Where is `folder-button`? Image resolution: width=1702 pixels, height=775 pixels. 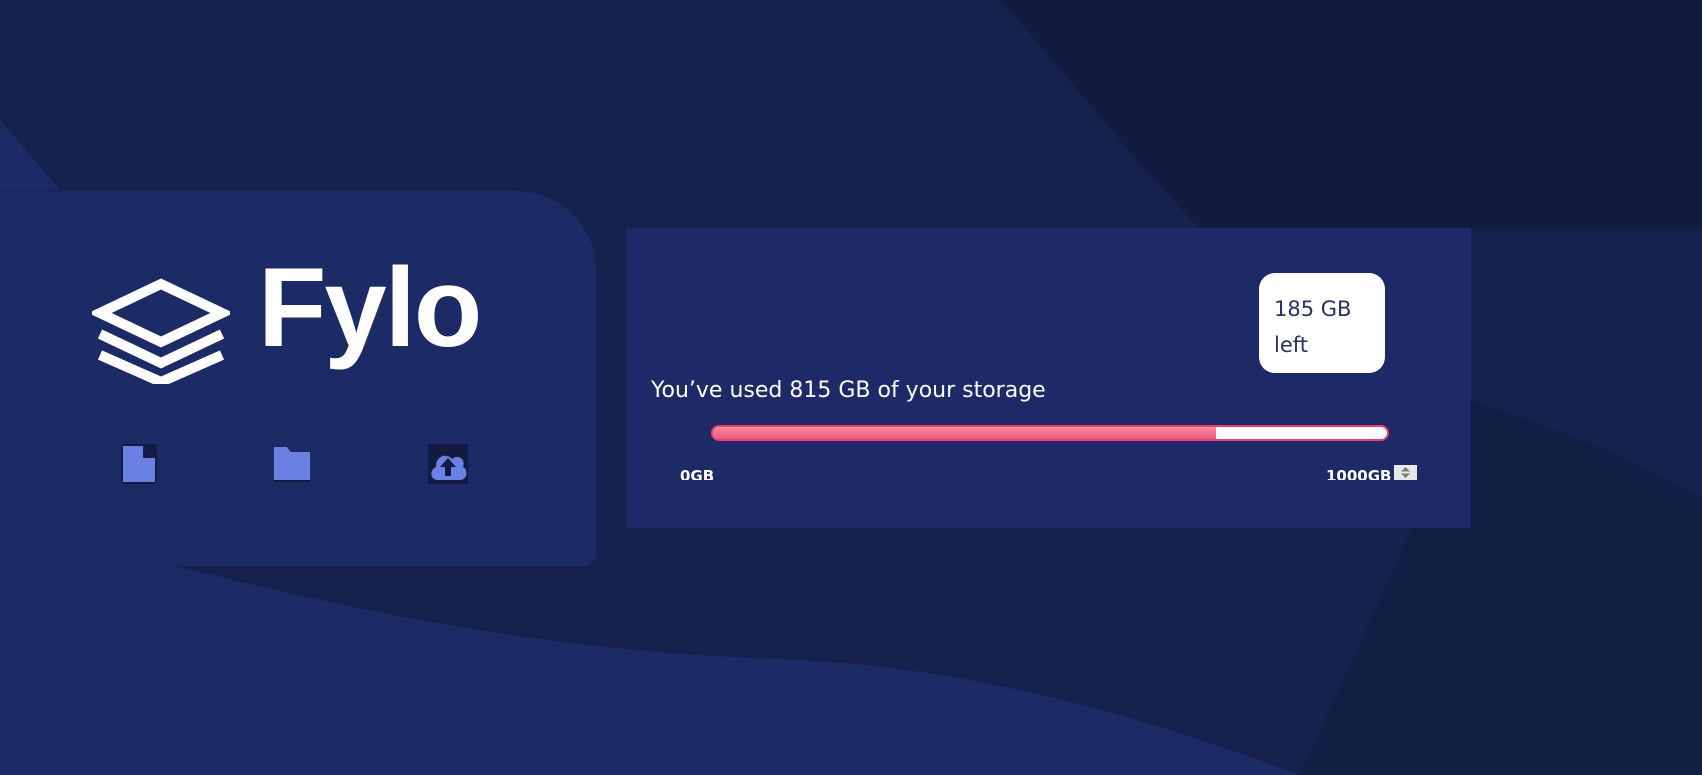
folder-button is located at coordinates (292, 464).